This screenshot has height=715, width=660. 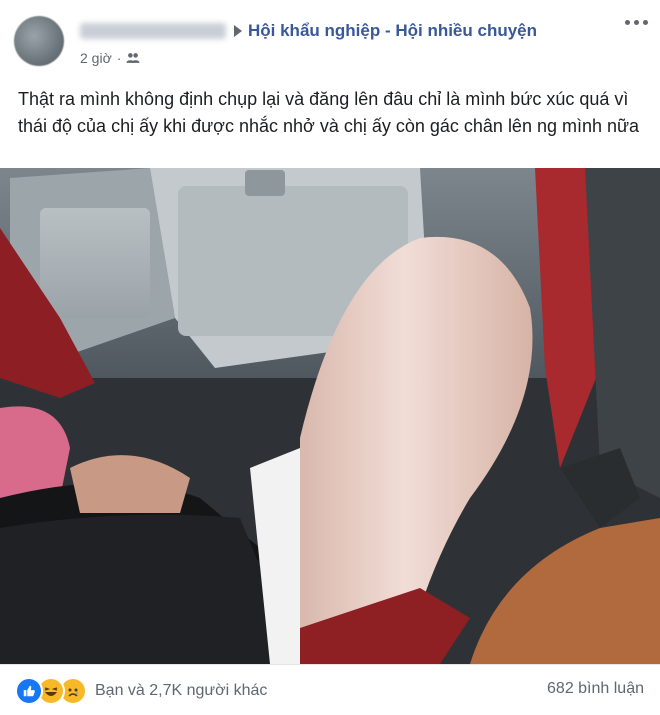 I want to click on author-line: Hội khẩu nghiệp - Hội nhiều chuyện, so click(x=308, y=31).